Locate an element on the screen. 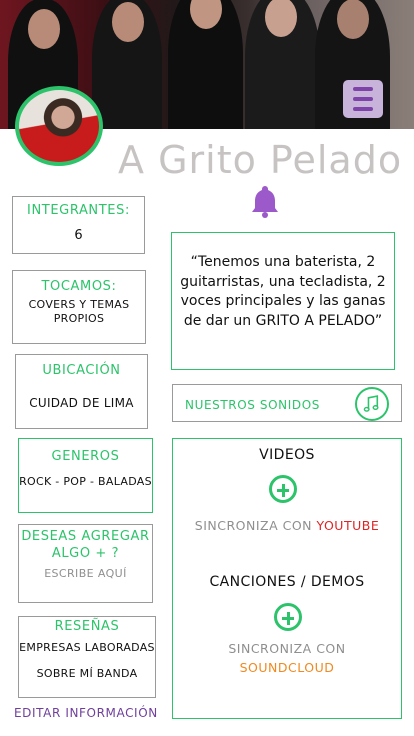 This screenshot has width=414, height=736. add-more-label-line2: ALGO + ? is located at coordinates (85, 553).